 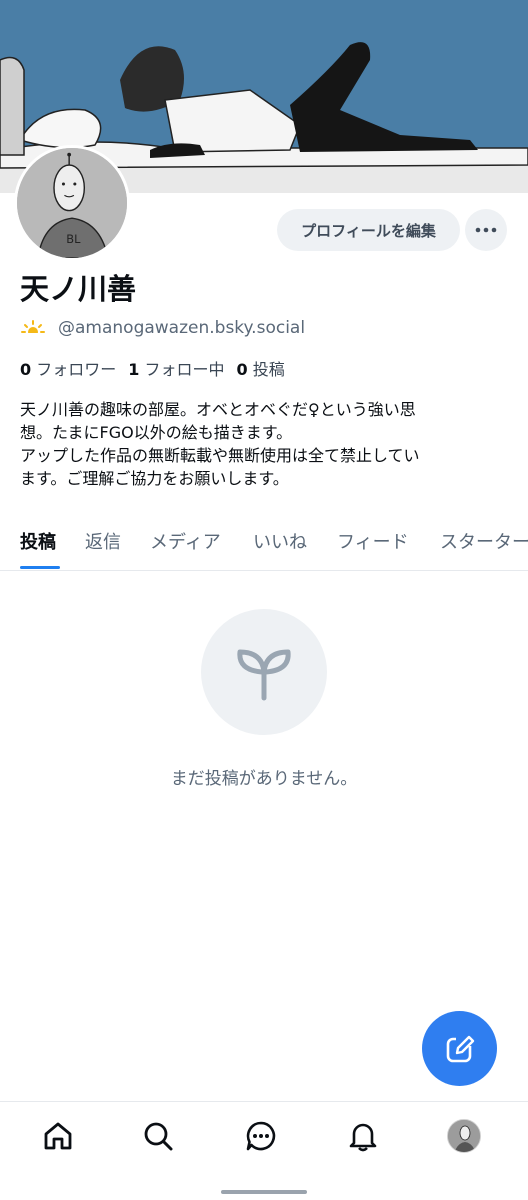 What do you see at coordinates (182, 328) in the screenshot?
I see `handle-text: @amanogawazen.bsky.social` at bounding box center [182, 328].